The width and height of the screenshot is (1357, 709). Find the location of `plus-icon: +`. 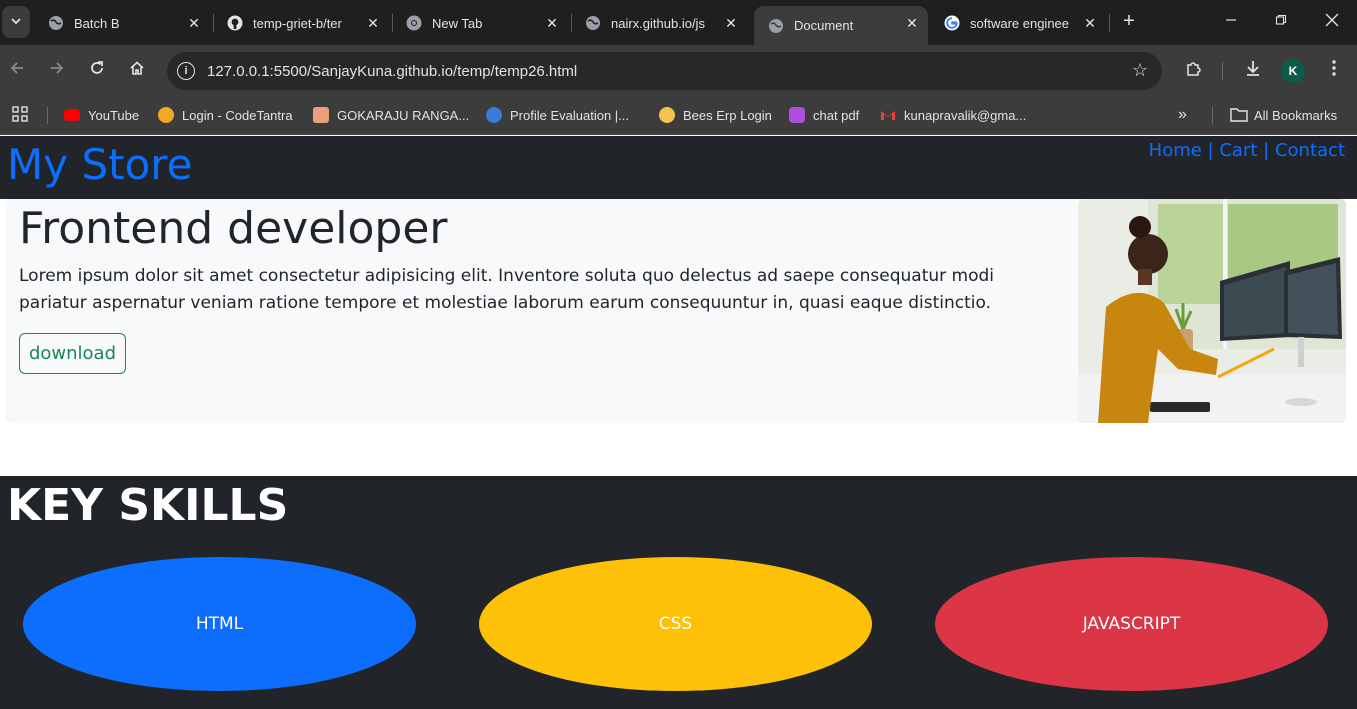

plus-icon: + is located at coordinates (1129, 20).